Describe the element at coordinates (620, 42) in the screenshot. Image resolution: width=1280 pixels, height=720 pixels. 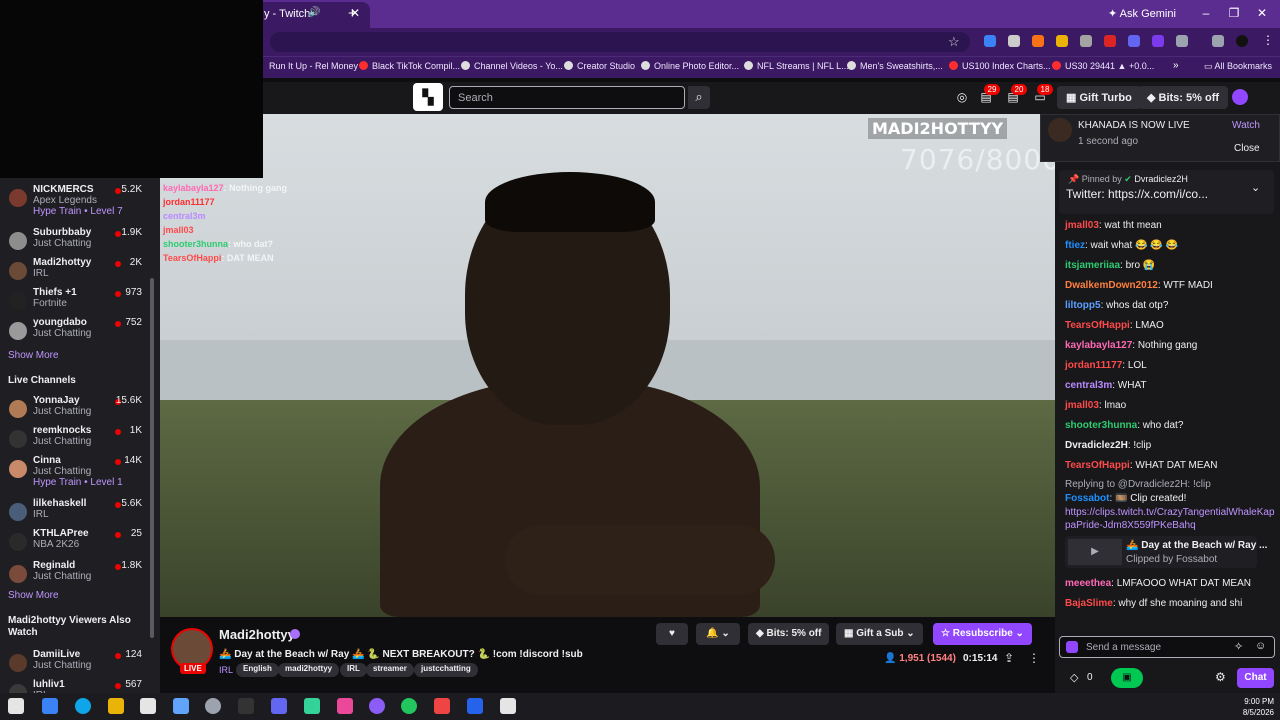
I see `address-input` at that location.